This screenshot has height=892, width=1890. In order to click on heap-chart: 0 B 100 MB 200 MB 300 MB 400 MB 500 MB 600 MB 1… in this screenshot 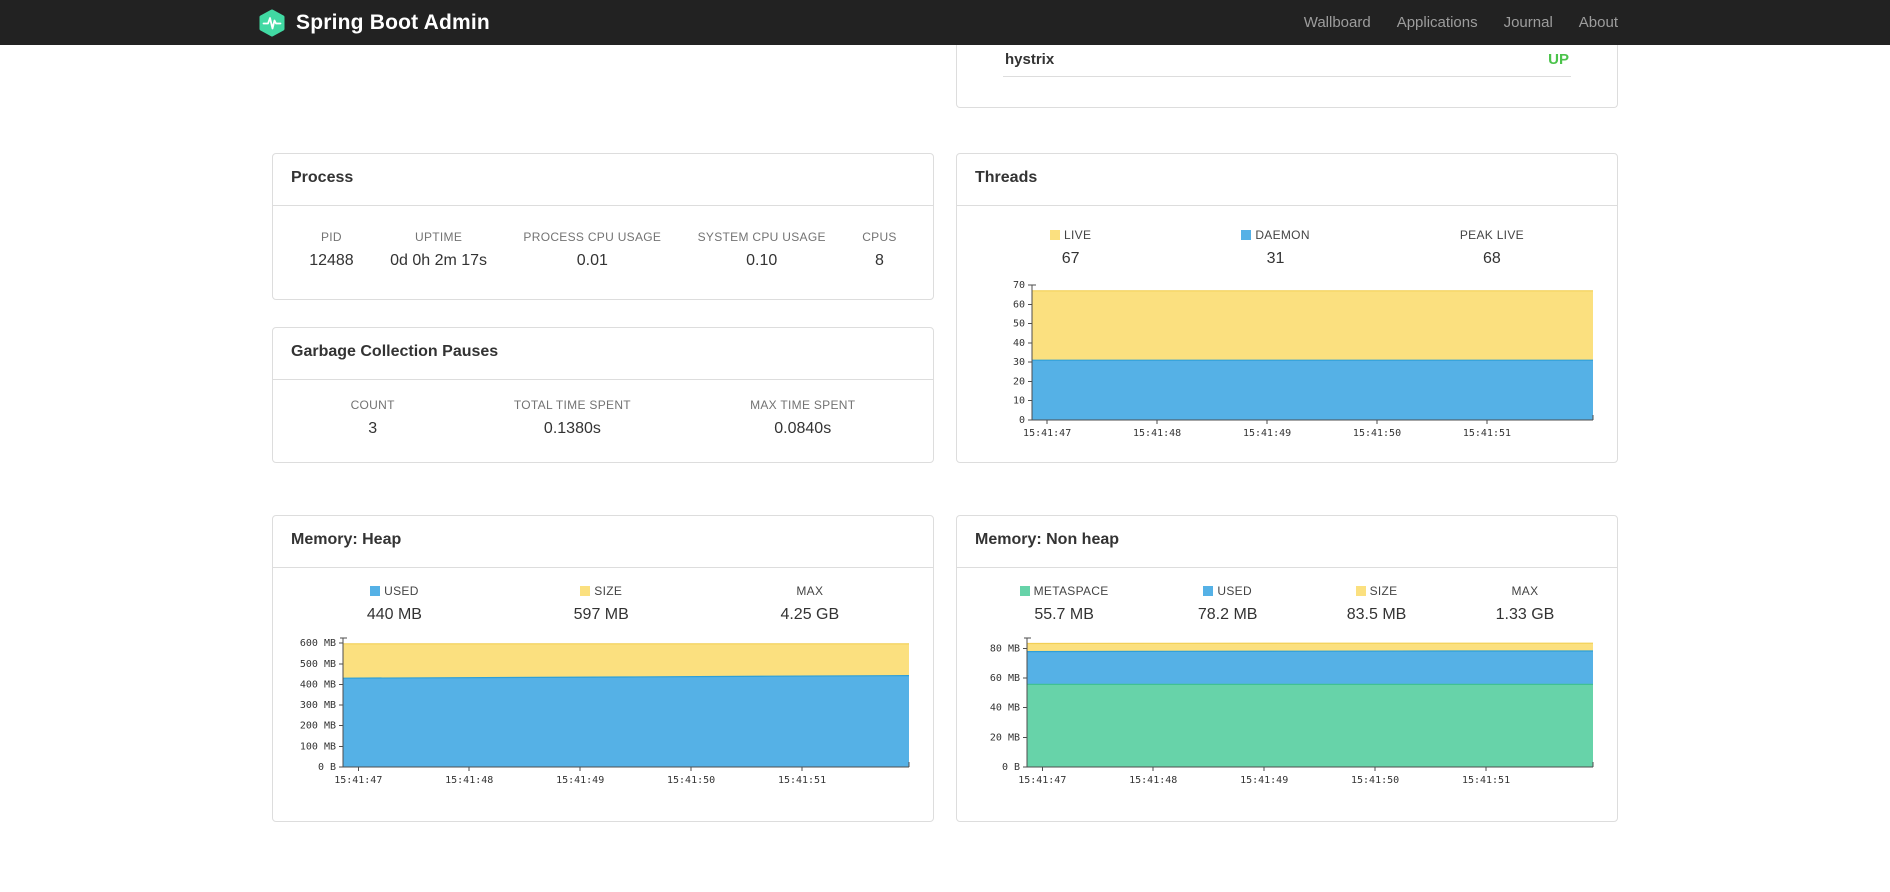, I will do `click(603, 714)`.